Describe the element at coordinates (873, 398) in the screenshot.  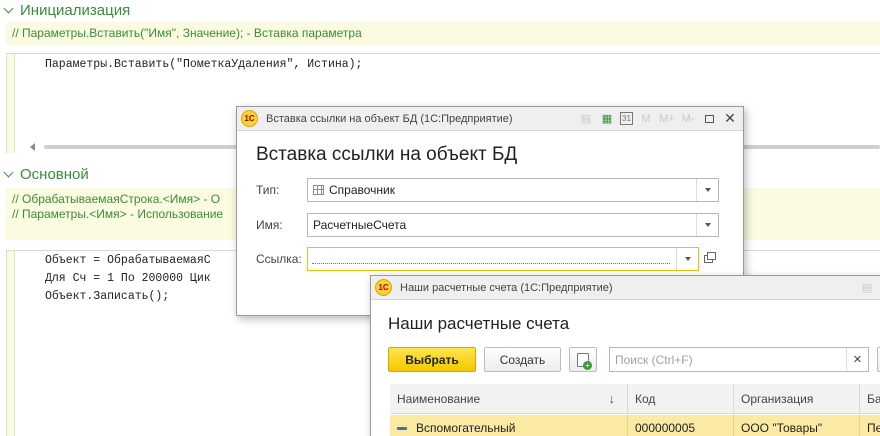
I see `column-title: Ба` at that location.